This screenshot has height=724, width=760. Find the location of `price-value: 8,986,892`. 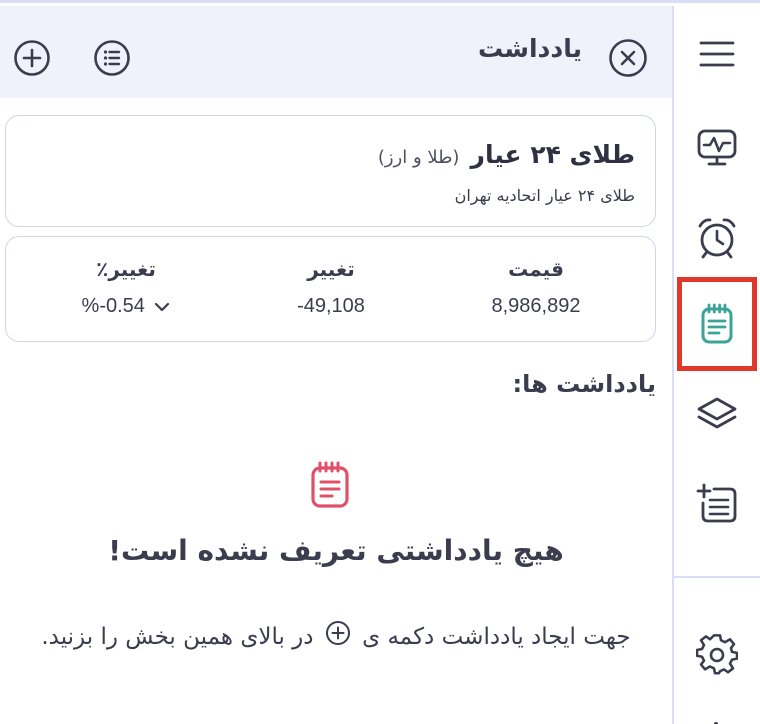

price-value: 8,986,892 is located at coordinates (536, 306).